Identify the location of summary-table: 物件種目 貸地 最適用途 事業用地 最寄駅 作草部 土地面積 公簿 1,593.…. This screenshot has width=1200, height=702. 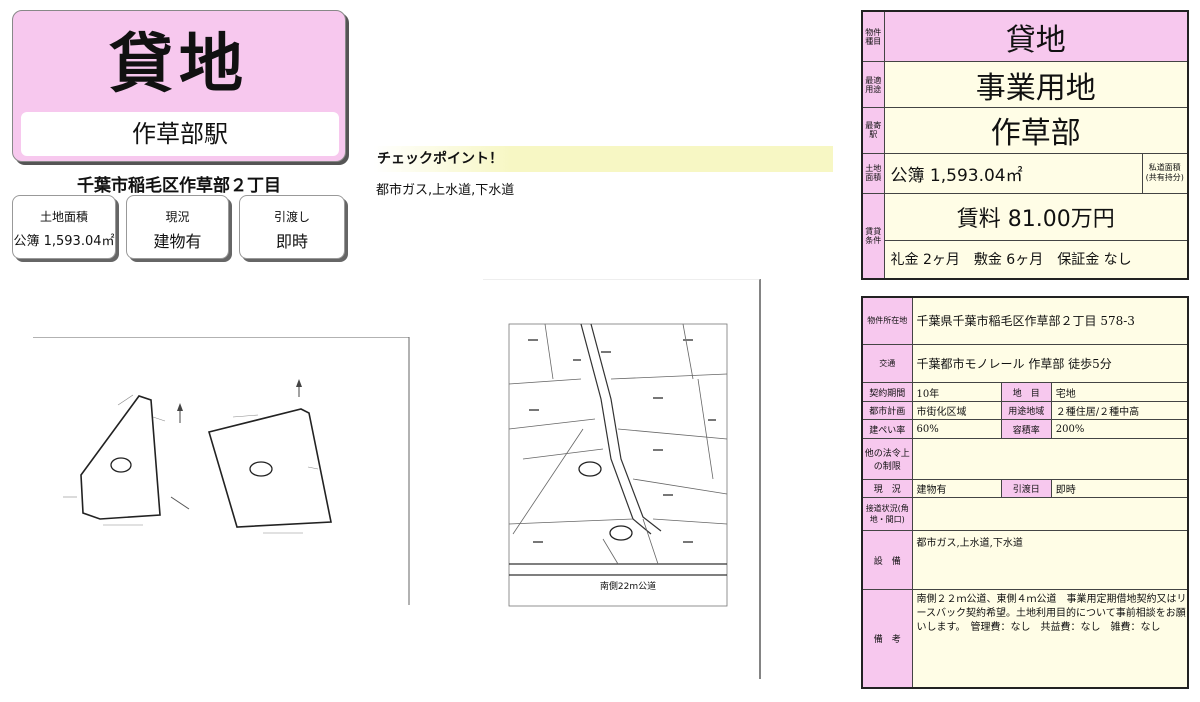
(1025, 145).